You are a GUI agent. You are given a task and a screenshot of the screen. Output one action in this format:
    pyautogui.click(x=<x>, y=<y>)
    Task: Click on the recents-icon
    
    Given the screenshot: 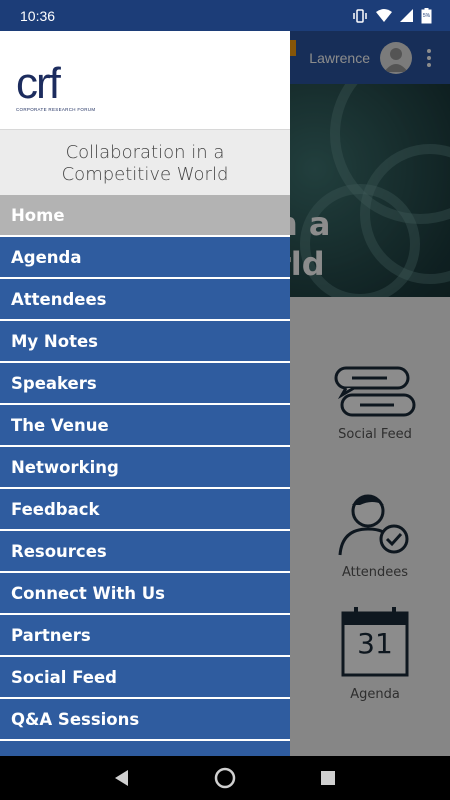 What is the action you would take?
    pyautogui.click(x=328, y=778)
    